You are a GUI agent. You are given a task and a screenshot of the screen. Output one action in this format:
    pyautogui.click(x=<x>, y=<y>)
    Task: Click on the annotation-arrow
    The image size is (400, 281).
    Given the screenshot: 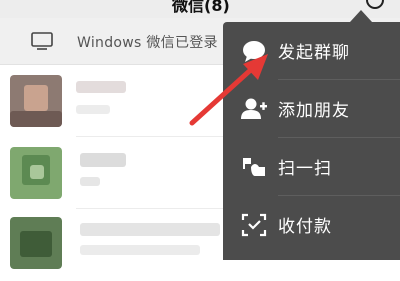 What is the action you would take?
    pyautogui.click(x=228, y=90)
    